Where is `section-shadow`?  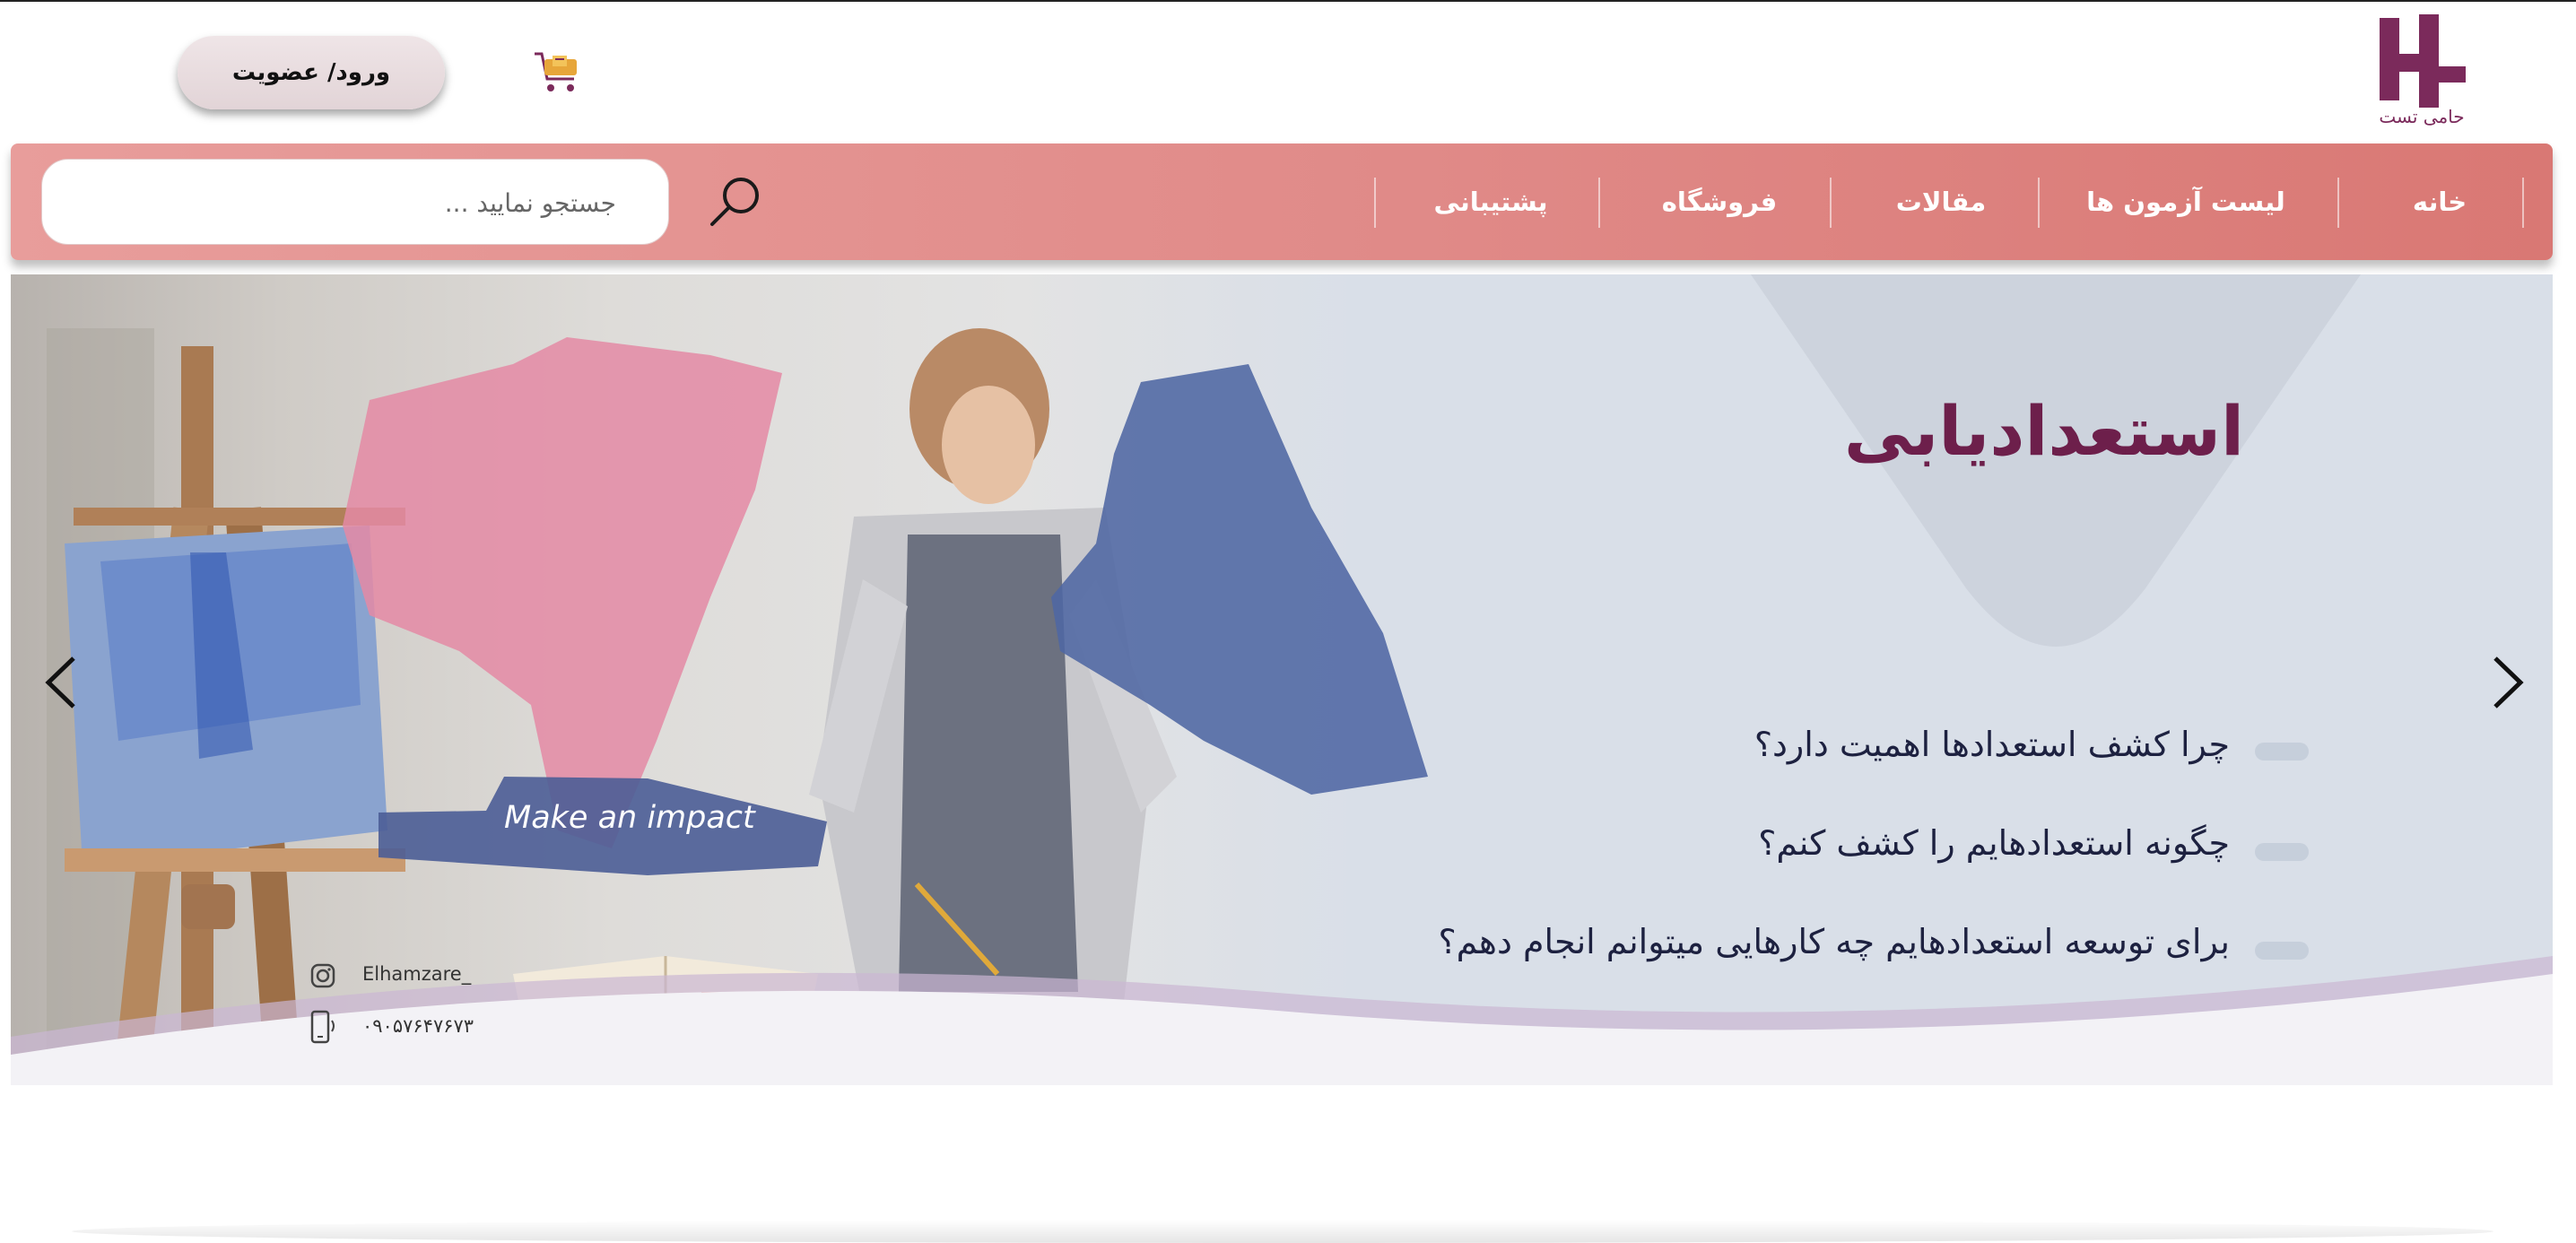
section-shadow is located at coordinates (1282, 1231).